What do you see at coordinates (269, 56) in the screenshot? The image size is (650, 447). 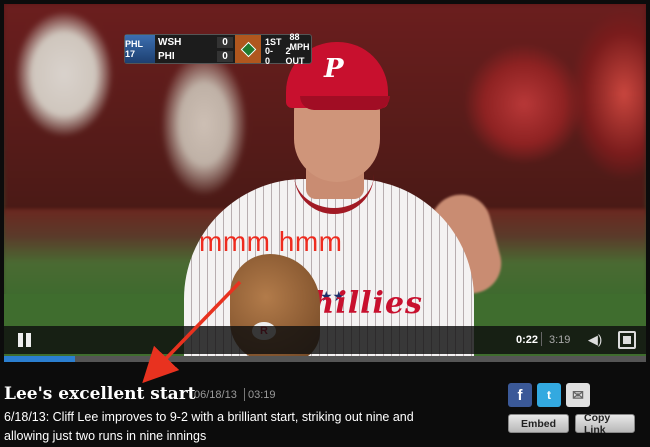 I see `ball-strike-count: 0-0` at bounding box center [269, 56].